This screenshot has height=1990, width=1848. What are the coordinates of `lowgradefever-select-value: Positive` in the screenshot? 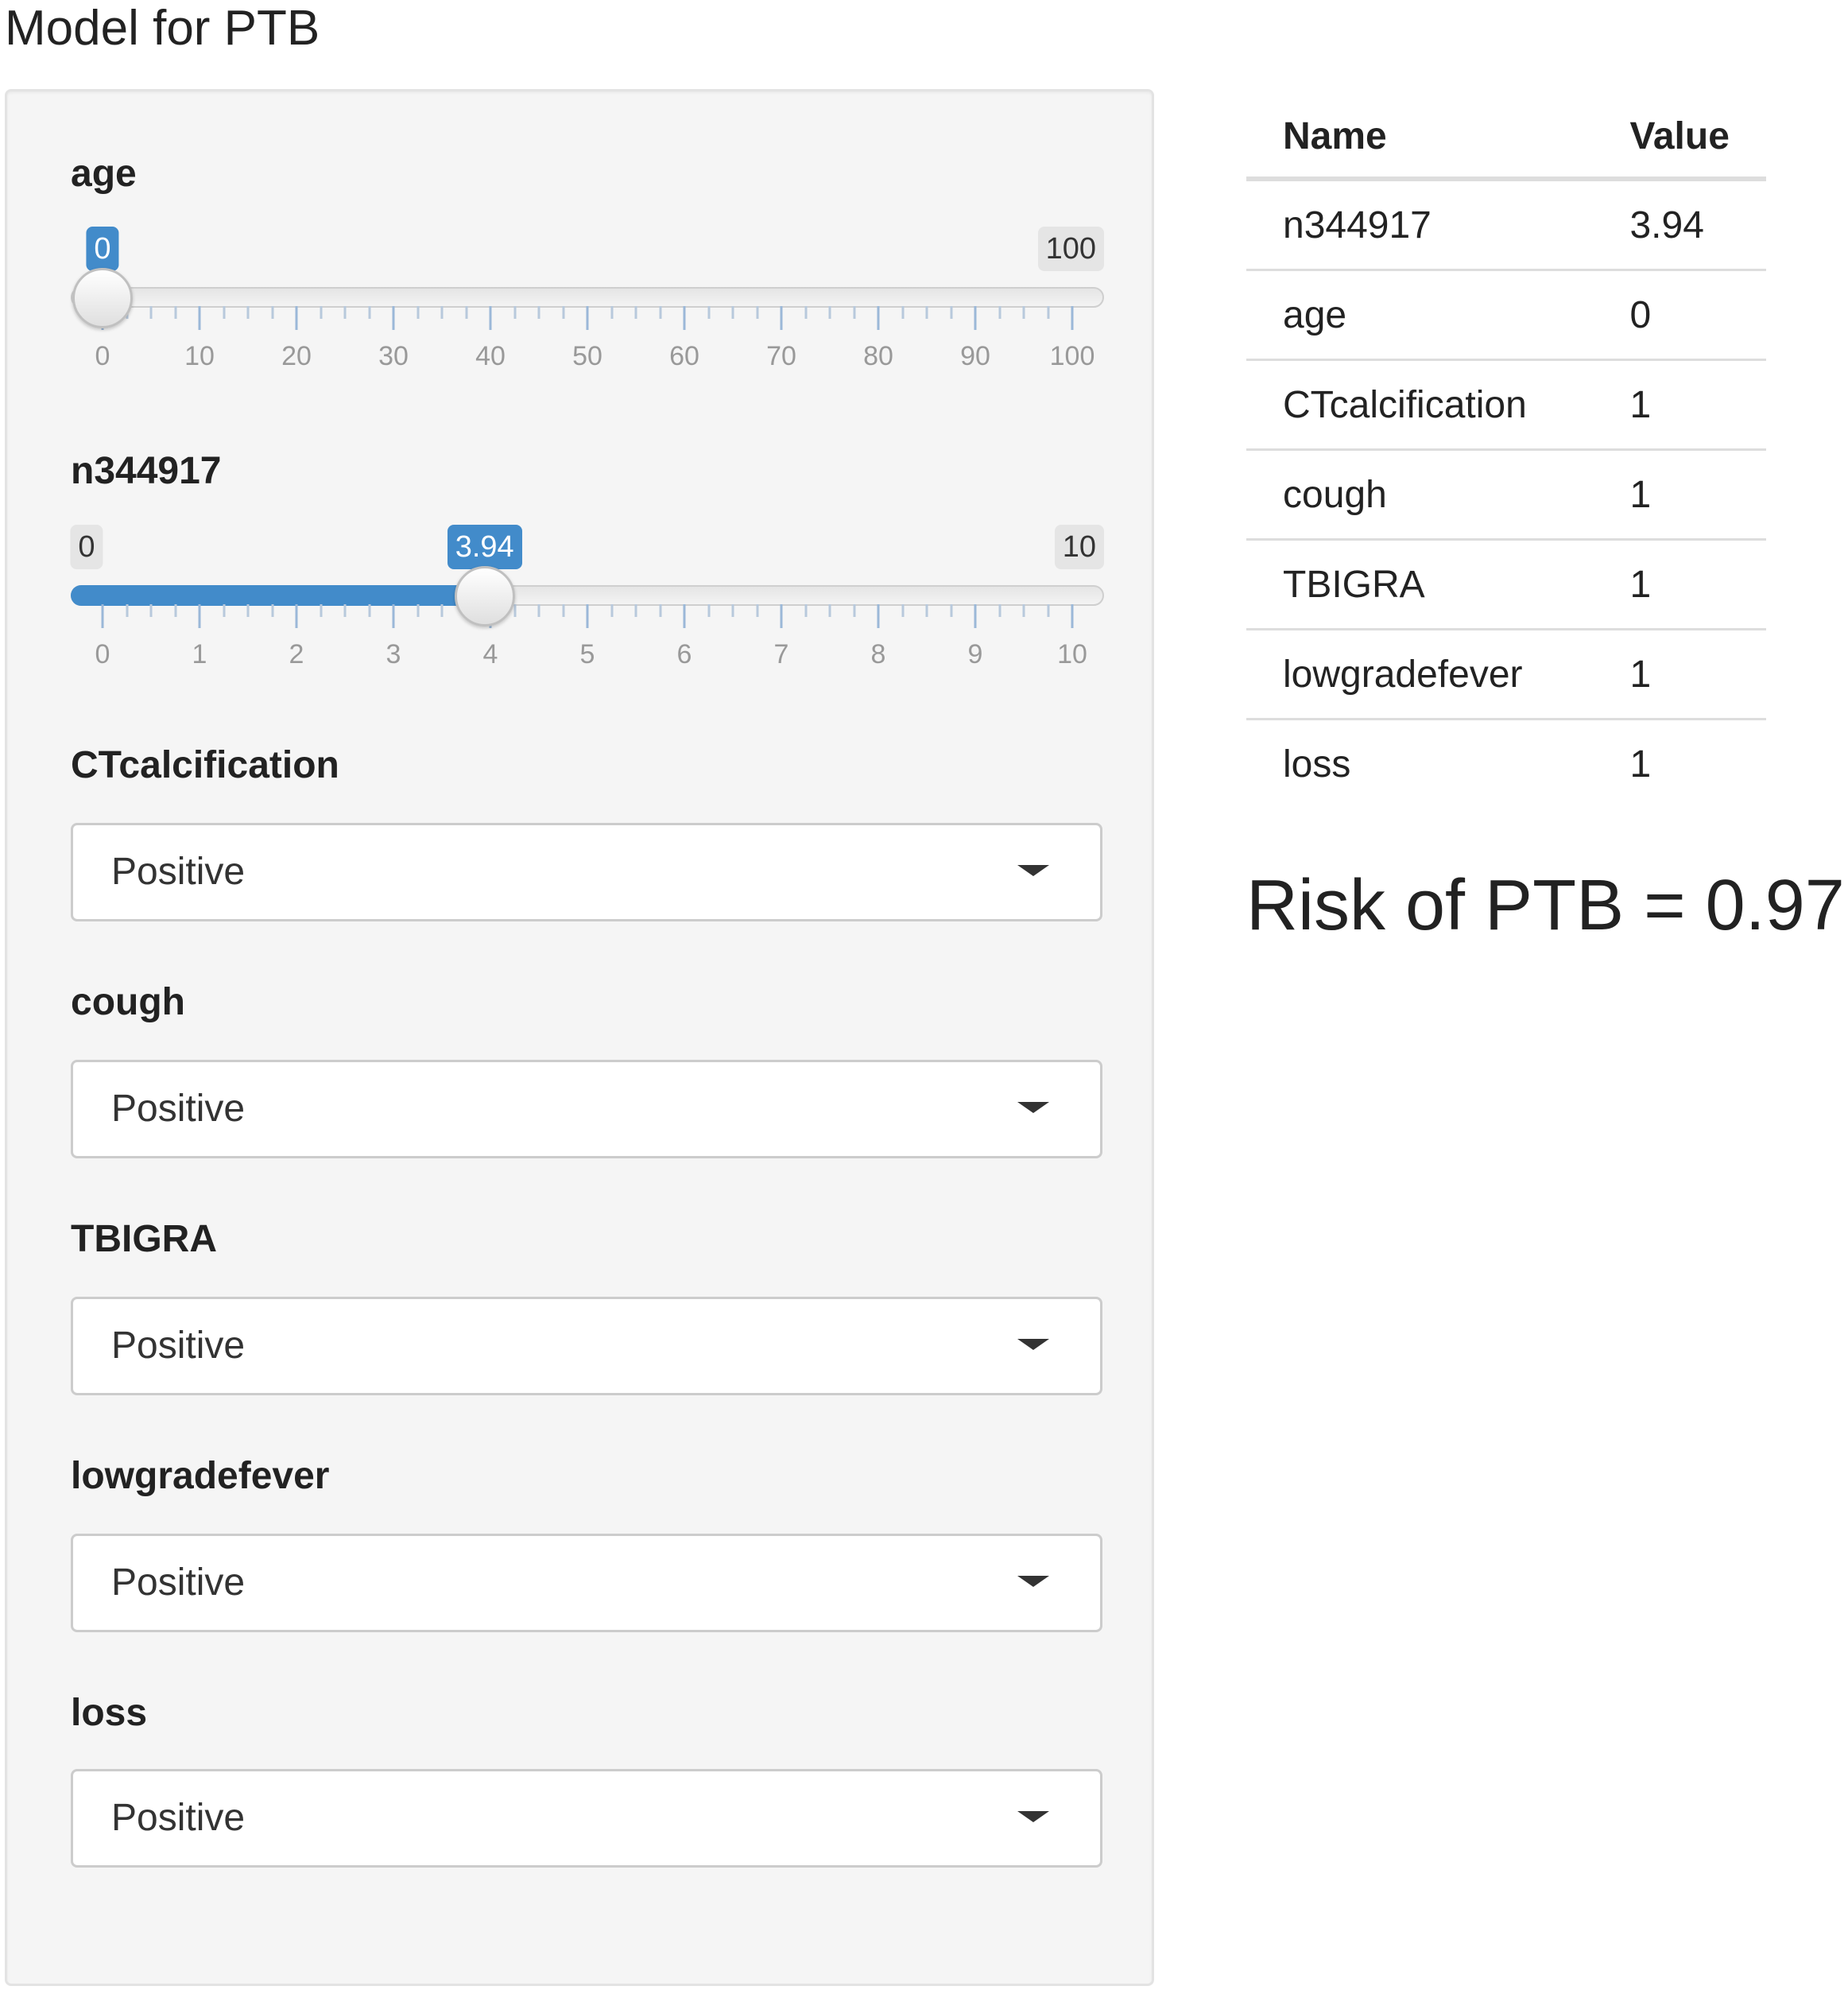 It's located at (178, 1582).